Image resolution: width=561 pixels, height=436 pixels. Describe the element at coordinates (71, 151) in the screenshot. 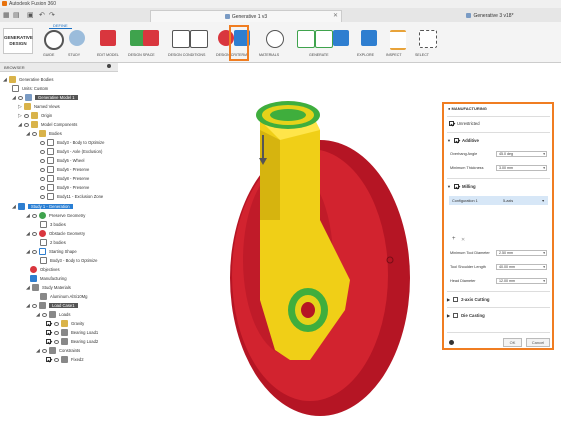

I see `tree-item: Body4 - Axle (Exclusion)` at that location.